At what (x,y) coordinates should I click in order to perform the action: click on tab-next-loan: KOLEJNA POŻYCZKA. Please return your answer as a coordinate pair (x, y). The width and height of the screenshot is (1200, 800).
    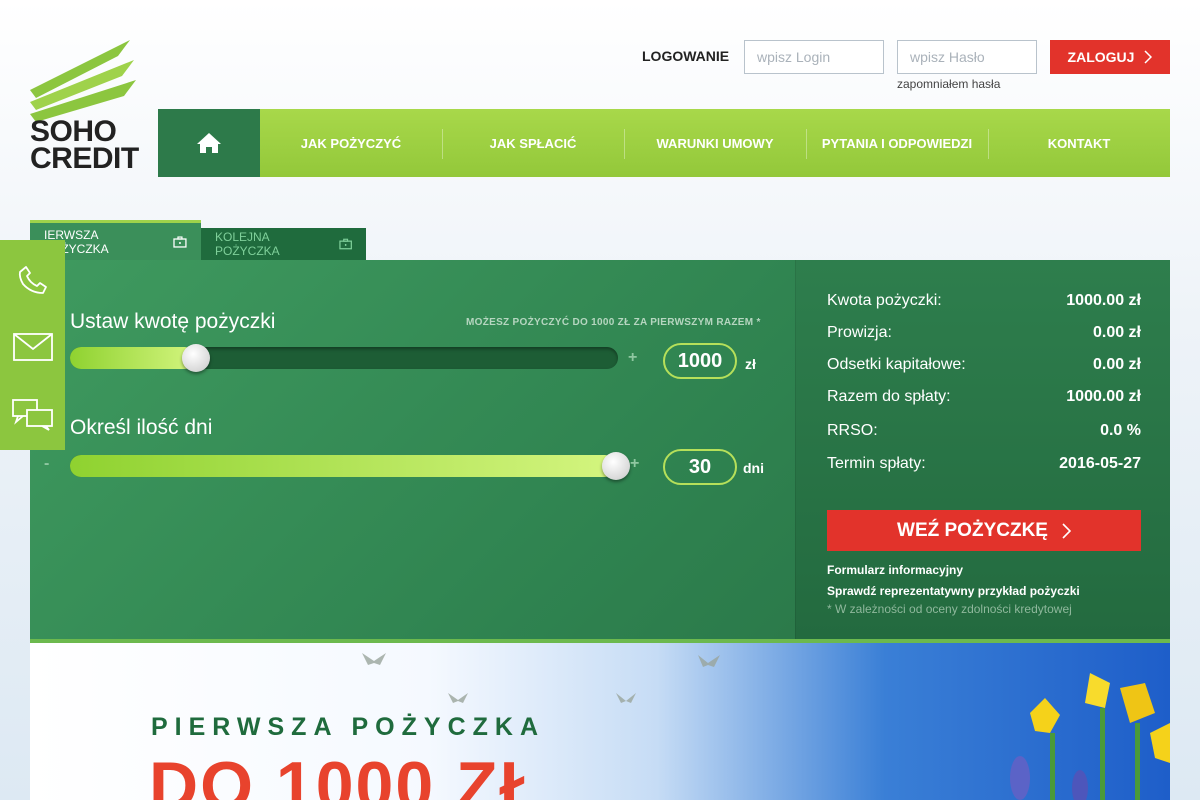
    Looking at the image, I should click on (283, 244).